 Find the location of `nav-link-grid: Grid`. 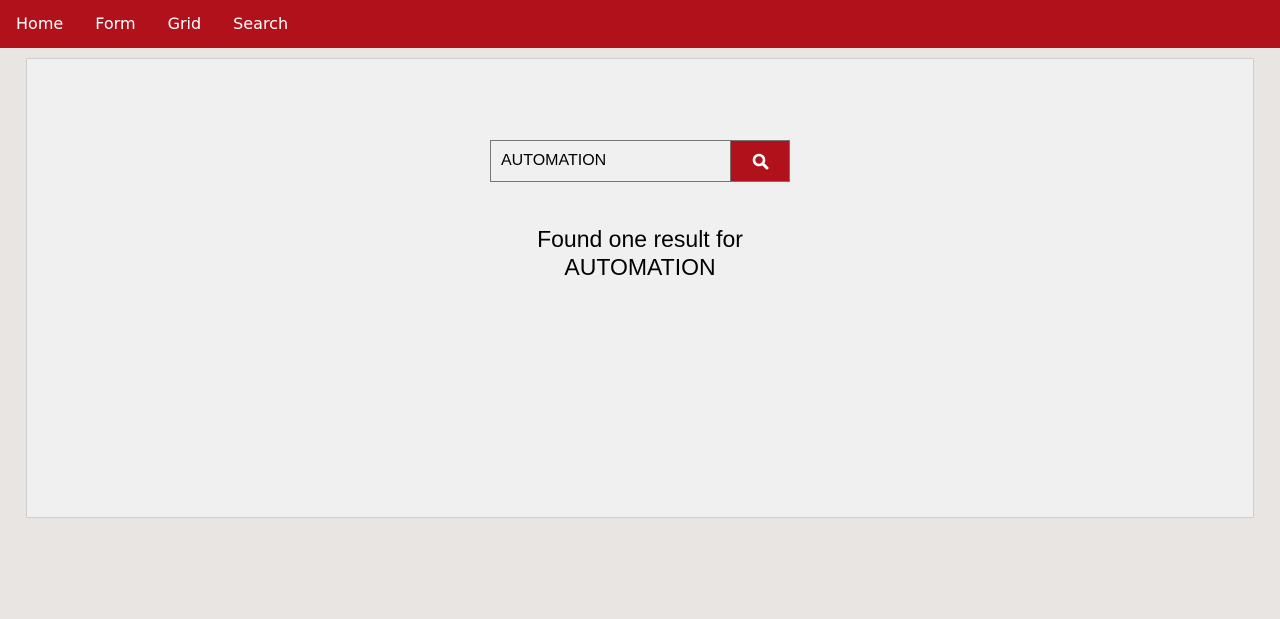

nav-link-grid: Grid is located at coordinates (185, 24).